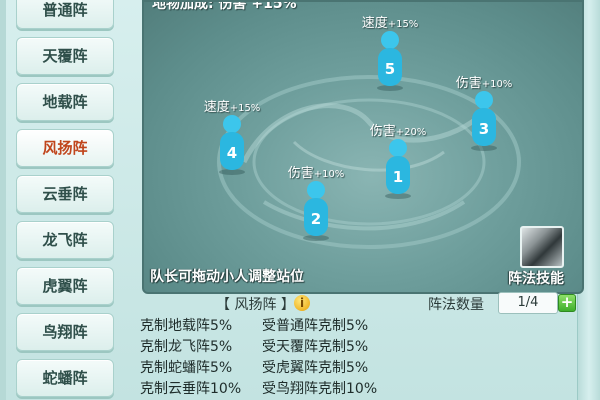  Describe the element at coordinates (65, 14) in the screenshot. I see `formation-button-putong: 普通阵` at that location.